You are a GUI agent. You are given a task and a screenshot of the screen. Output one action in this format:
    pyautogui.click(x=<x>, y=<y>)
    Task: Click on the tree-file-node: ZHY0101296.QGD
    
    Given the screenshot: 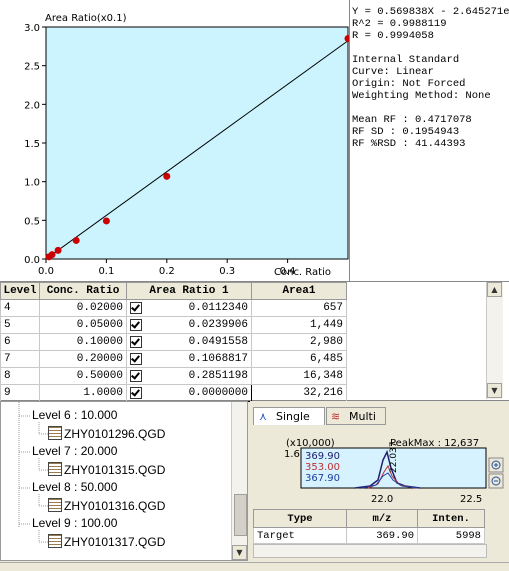 What is the action you would take?
    pyautogui.click(x=106, y=433)
    